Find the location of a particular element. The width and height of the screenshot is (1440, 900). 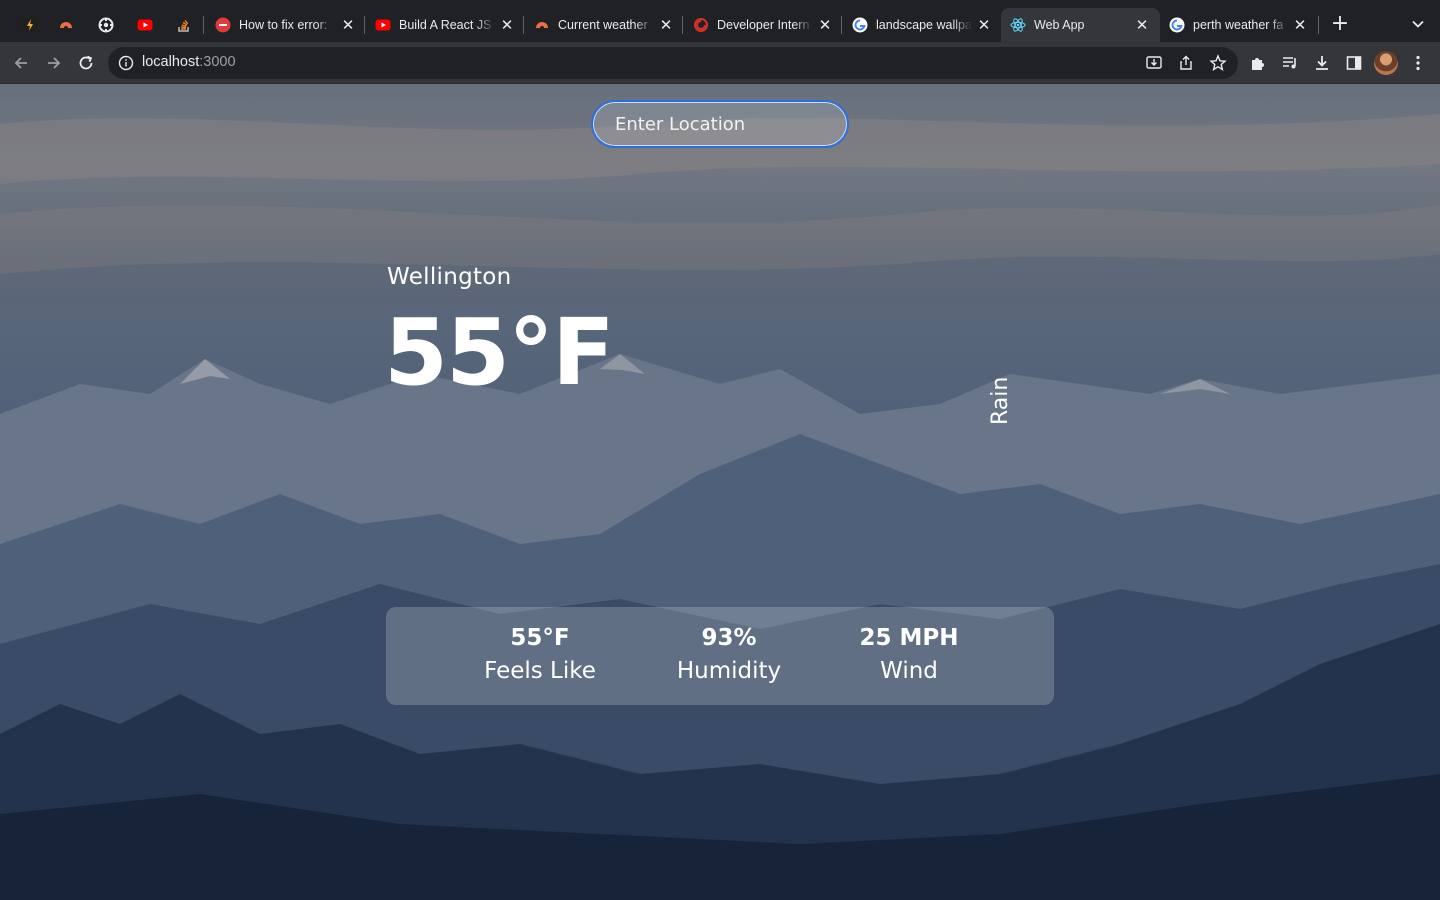

tab-pinned-openweather is located at coordinates (66, 25).